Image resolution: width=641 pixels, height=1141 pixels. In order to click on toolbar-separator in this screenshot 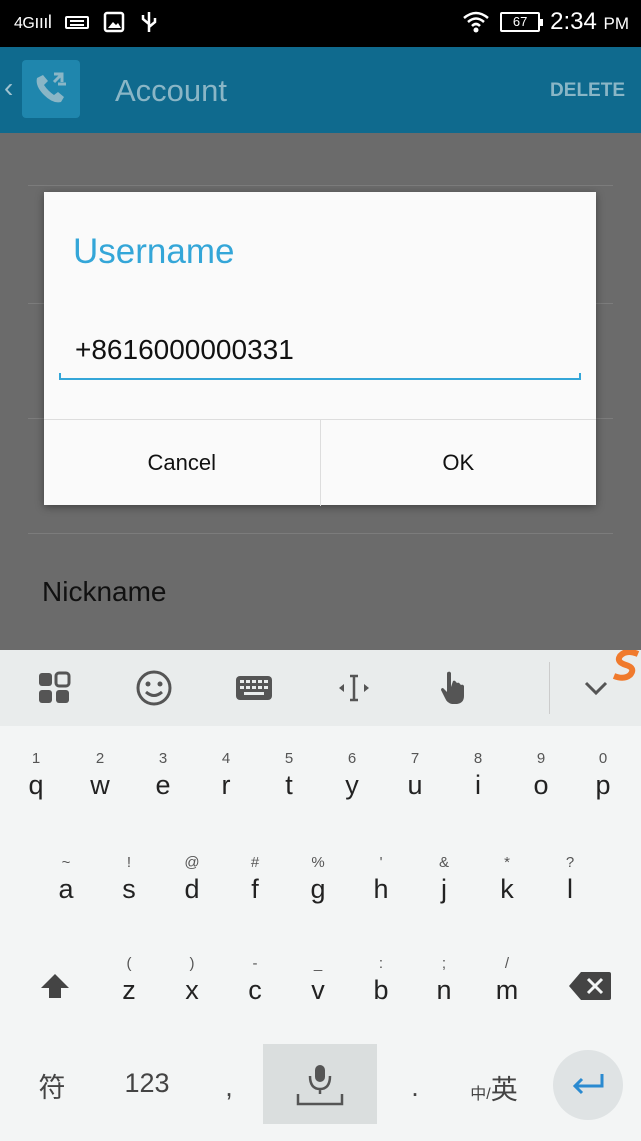, I will do `click(549, 688)`.